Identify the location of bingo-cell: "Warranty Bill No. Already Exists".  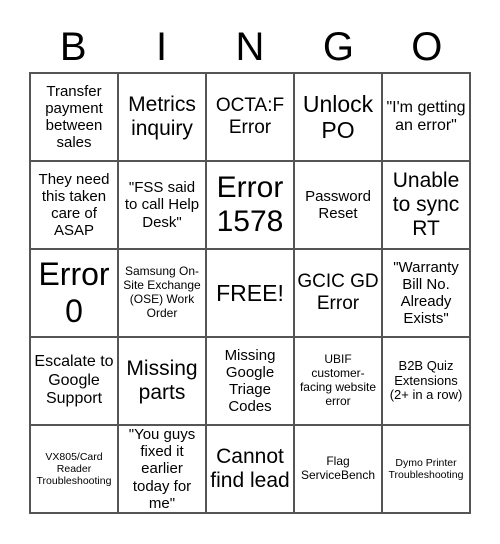
(426, 293).